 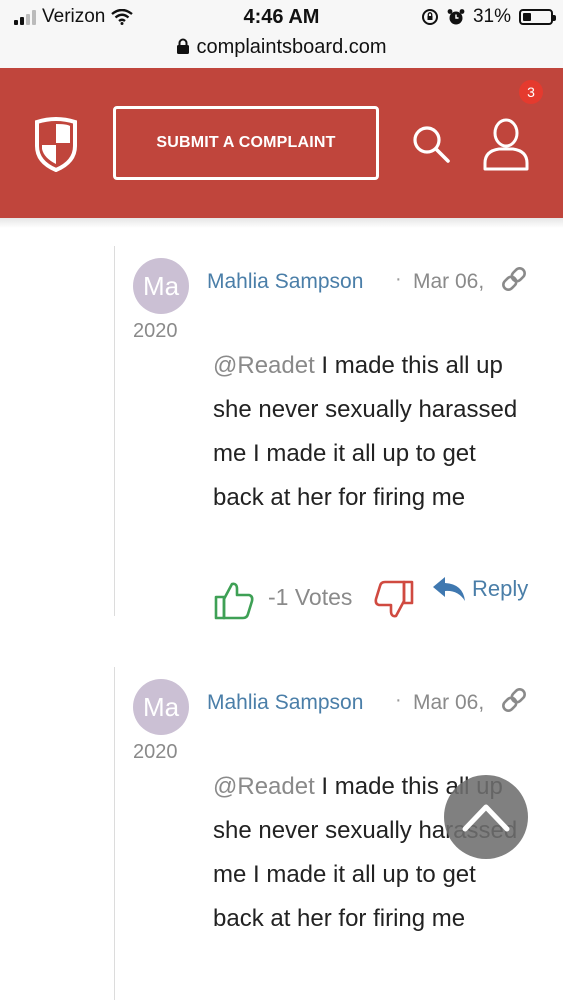 What do you see at coordinates (281, 34) in the screenshot?
I see `ios-status-bar: Verizon 4:46 AM 31% complaintsboard.com` at bounding box center [281, 34].